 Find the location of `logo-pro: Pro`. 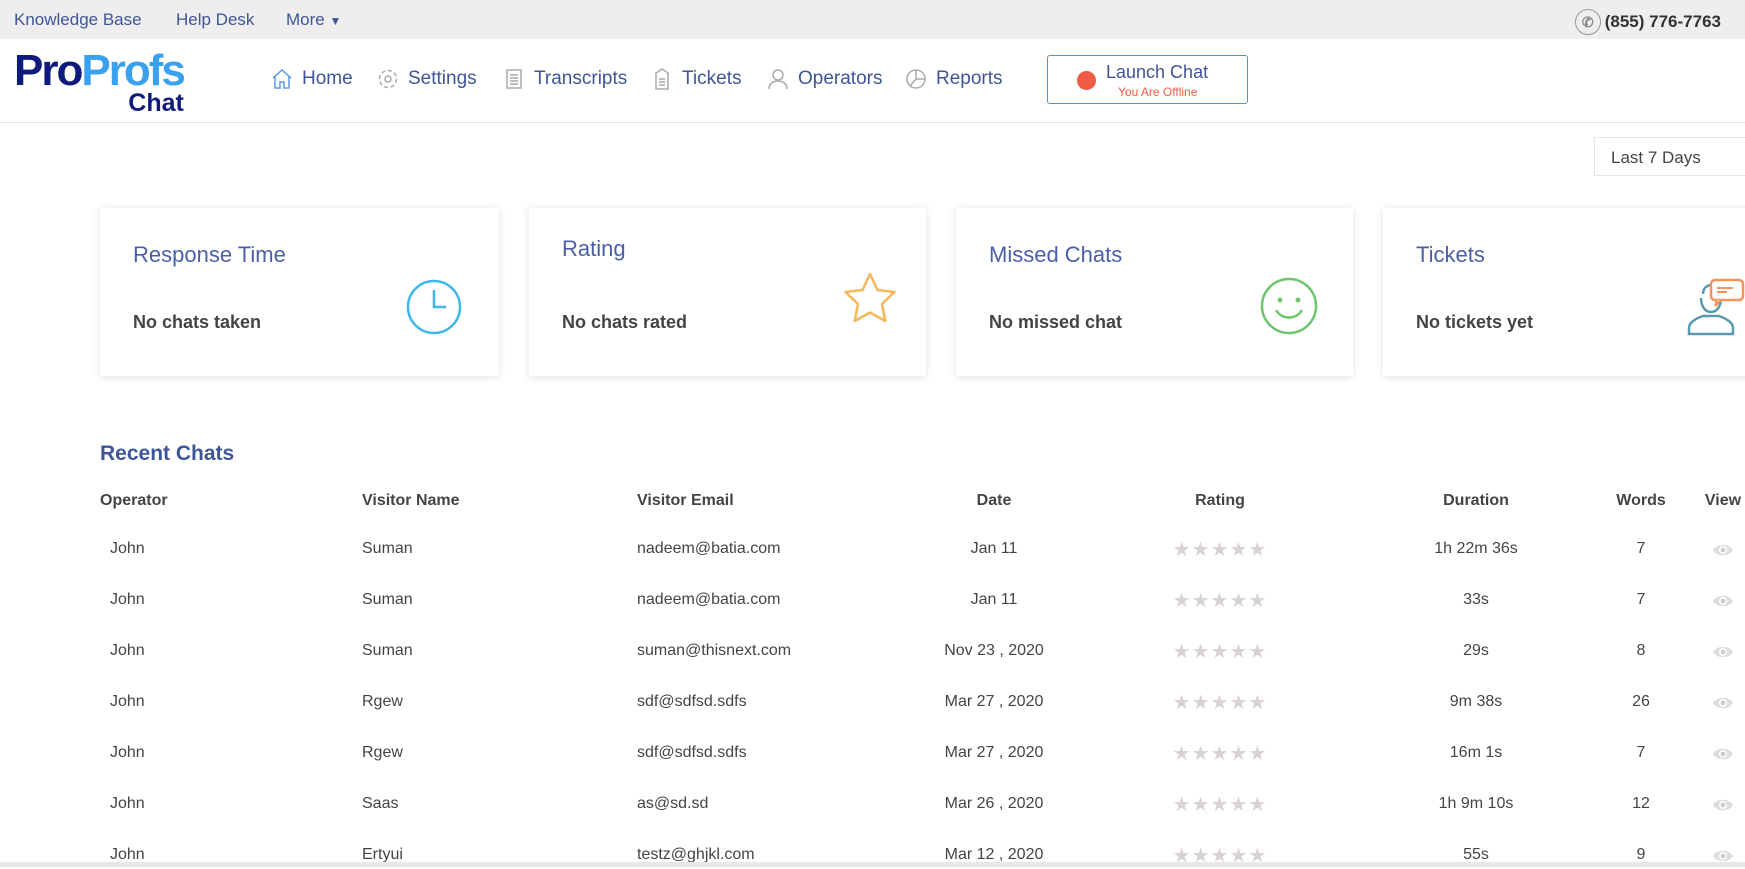

logo-pro: Pro is located at coordinates (48, 70).